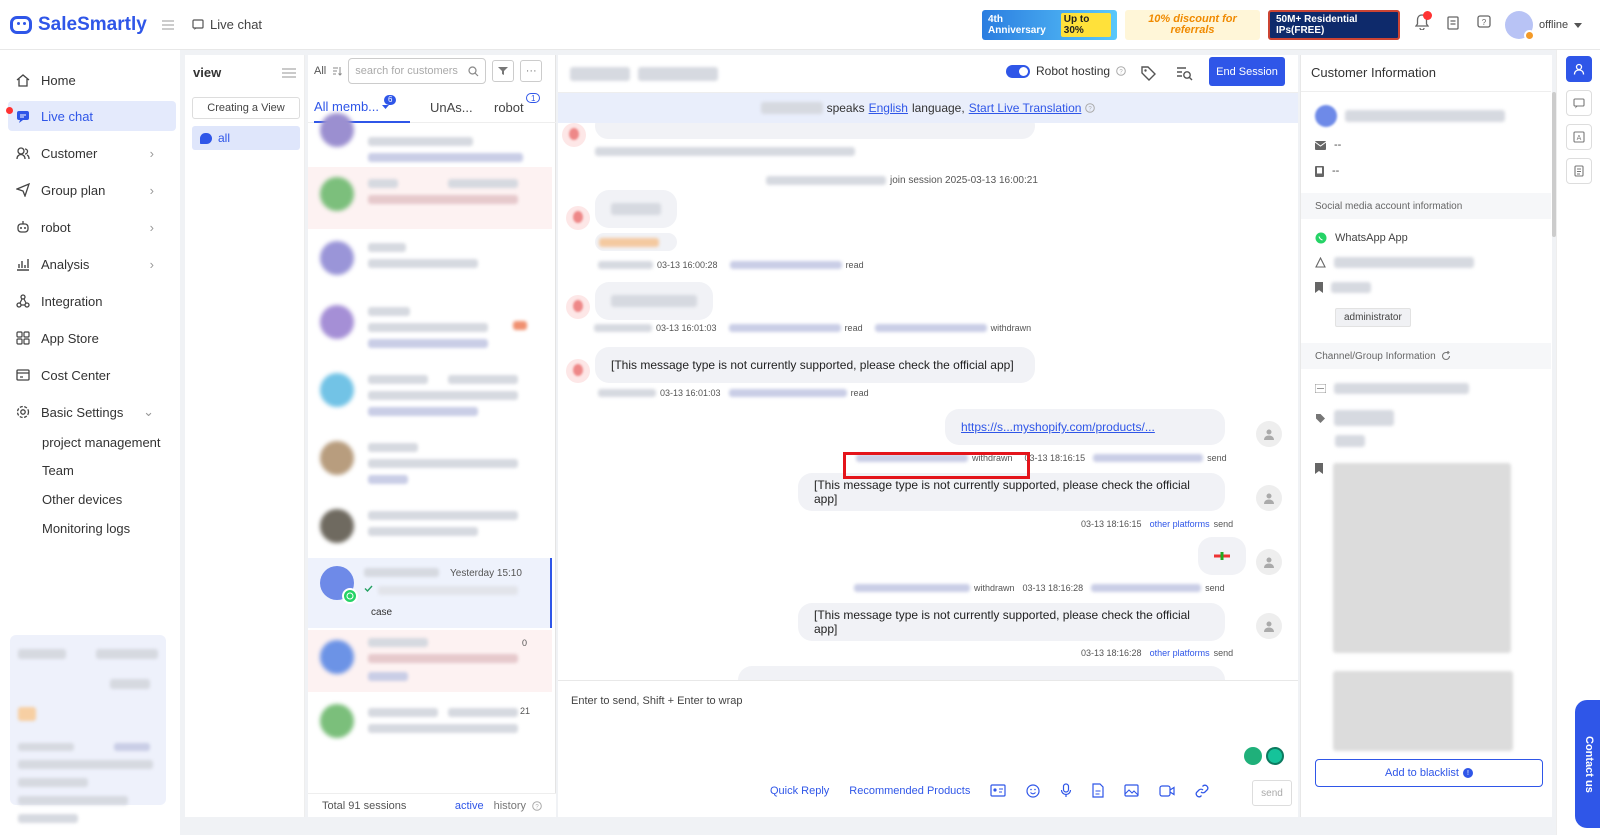  What do you see at coordinates (92, 375) in the screenshot?
I see `sidebar-item-cost-center: Cost Center` at bounding box center [92, 375].